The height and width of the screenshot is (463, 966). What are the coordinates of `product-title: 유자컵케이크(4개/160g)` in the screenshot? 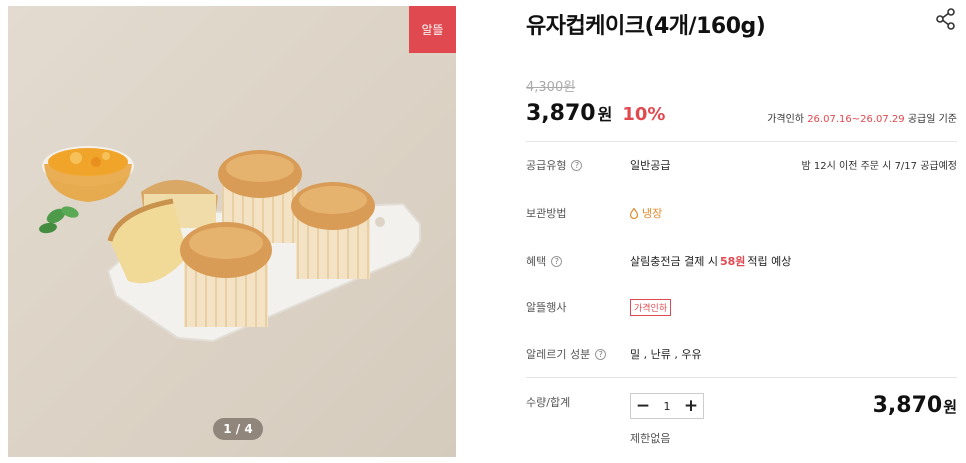 It's located at (646, 26).